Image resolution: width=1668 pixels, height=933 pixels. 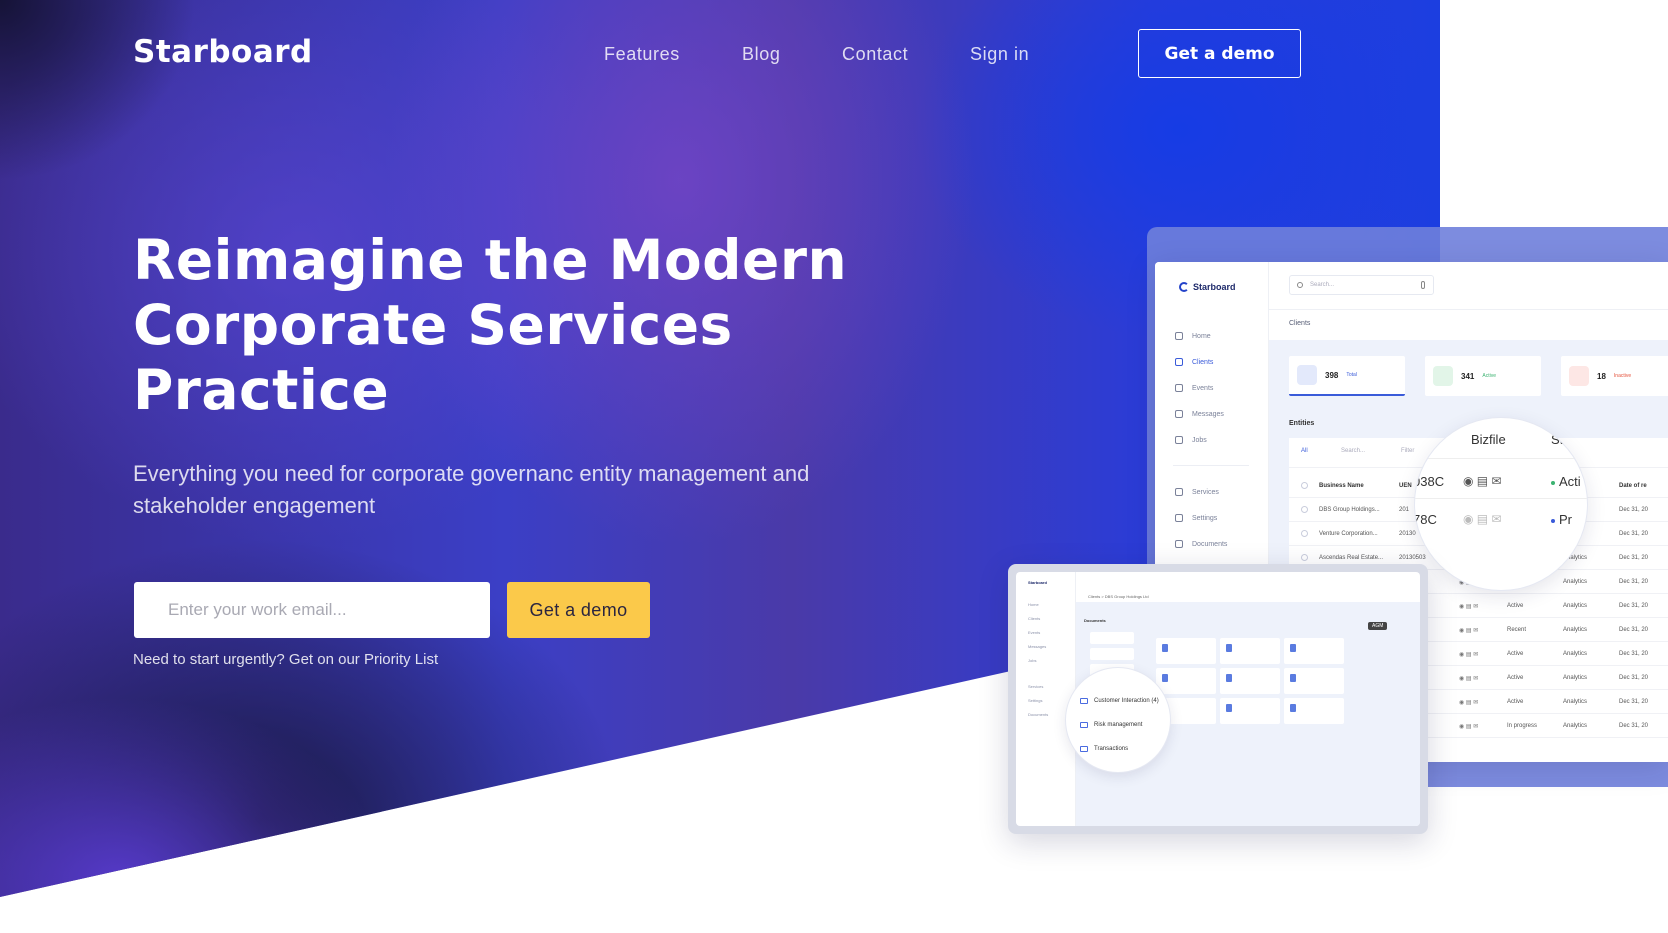 I want to click on search-icon, so click(x=1300, y=285).